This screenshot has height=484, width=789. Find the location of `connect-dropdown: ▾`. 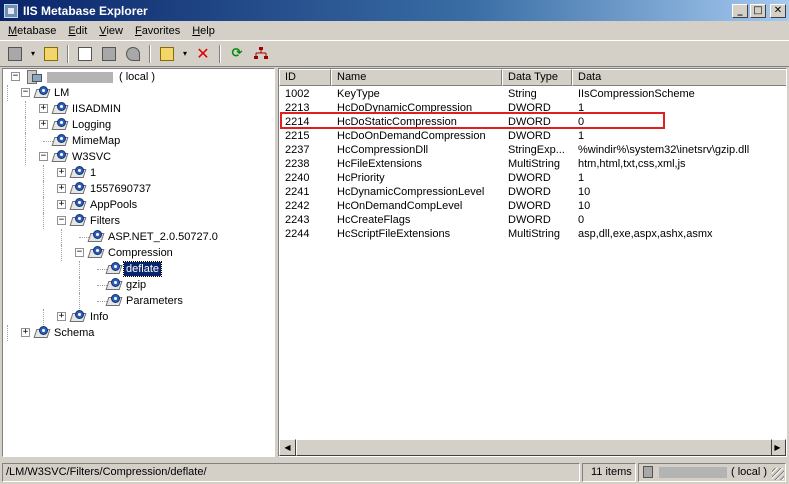

connect-dropdown: ▾ is located at coordinates (33, 53).